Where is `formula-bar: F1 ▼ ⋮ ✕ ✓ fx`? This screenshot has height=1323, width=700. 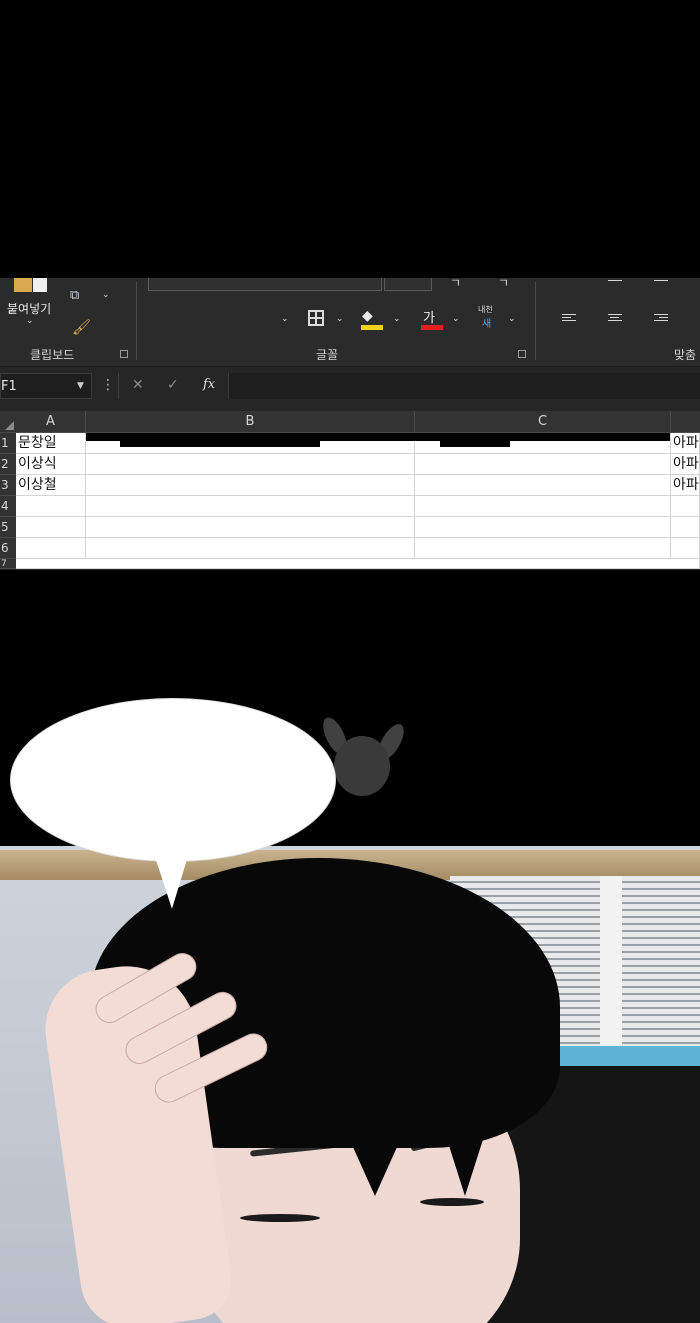 formula-bar: F1 ▼ ⋮ ✕ ✓ fx is located at coordinates (350, 387).